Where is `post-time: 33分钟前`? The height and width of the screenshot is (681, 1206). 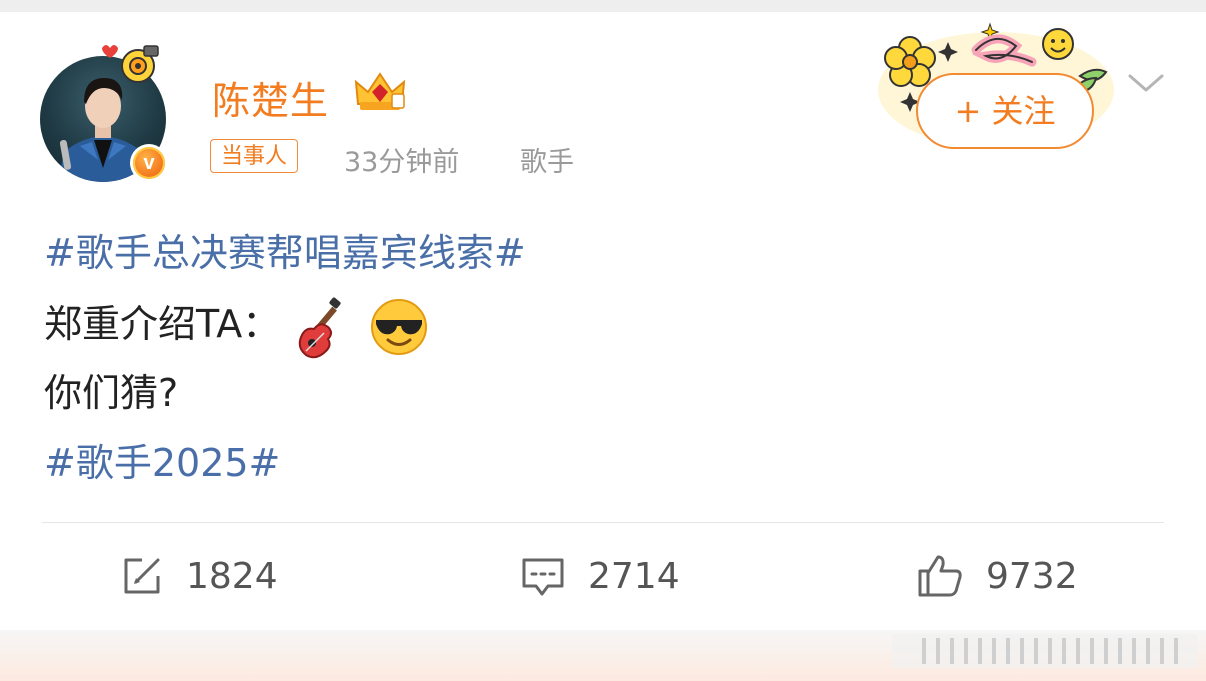
post-time: 33分钟前 is located at coordinates (402, 162).